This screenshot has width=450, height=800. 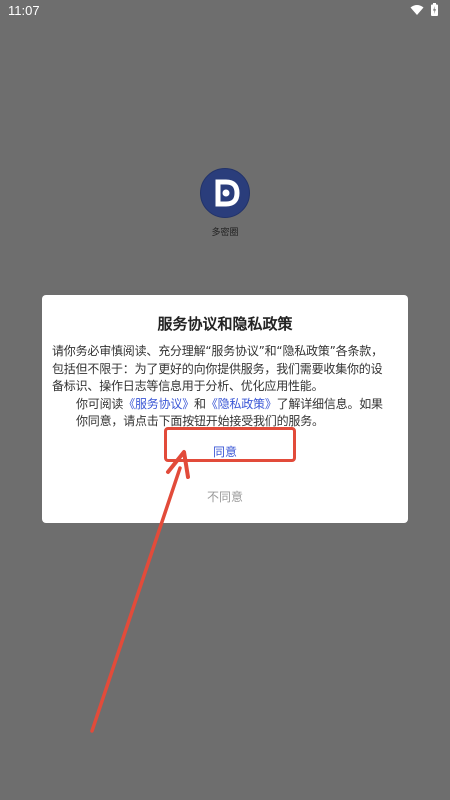 I want to click on battery-icon, so click(x=434, y=9).